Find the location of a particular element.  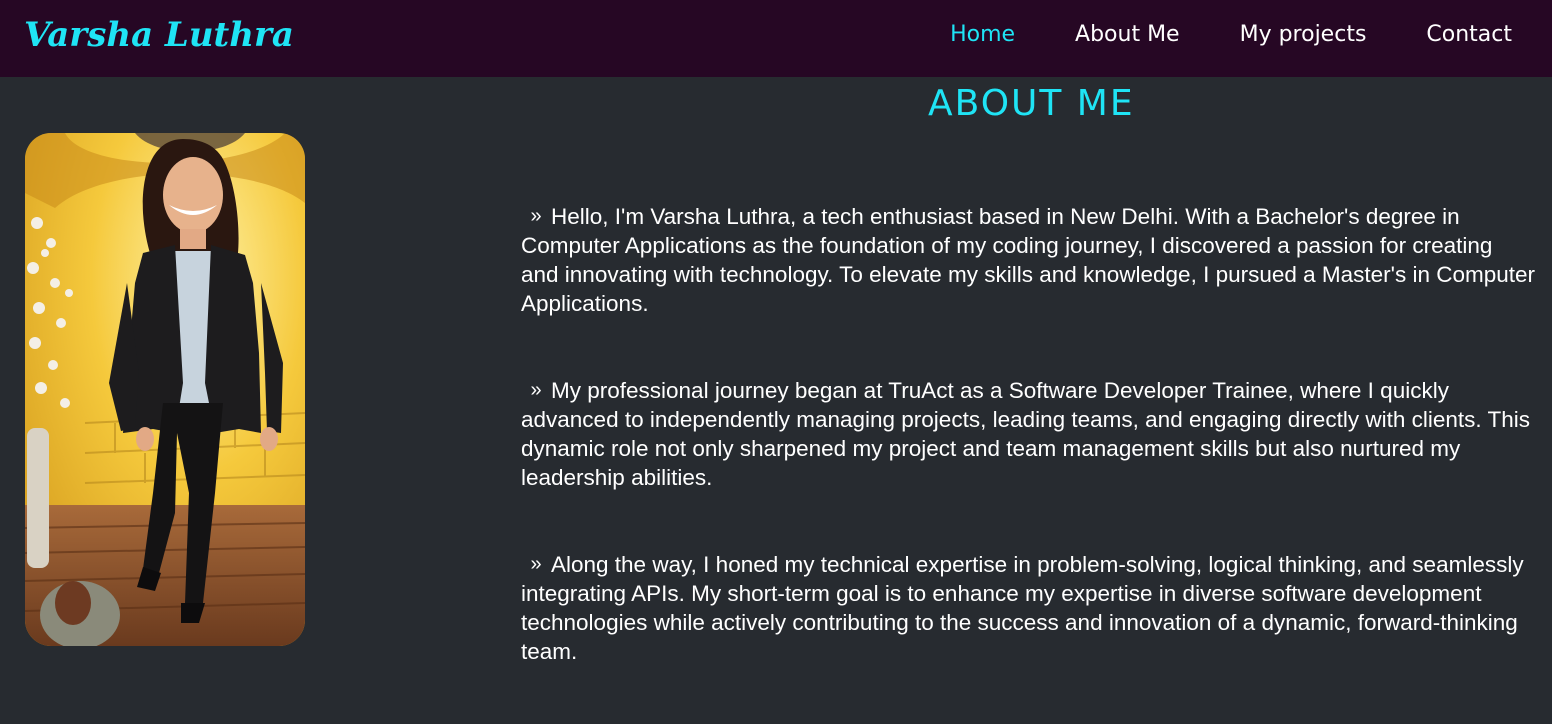

nav-link-home: Home is located at coordinates (982, 35).